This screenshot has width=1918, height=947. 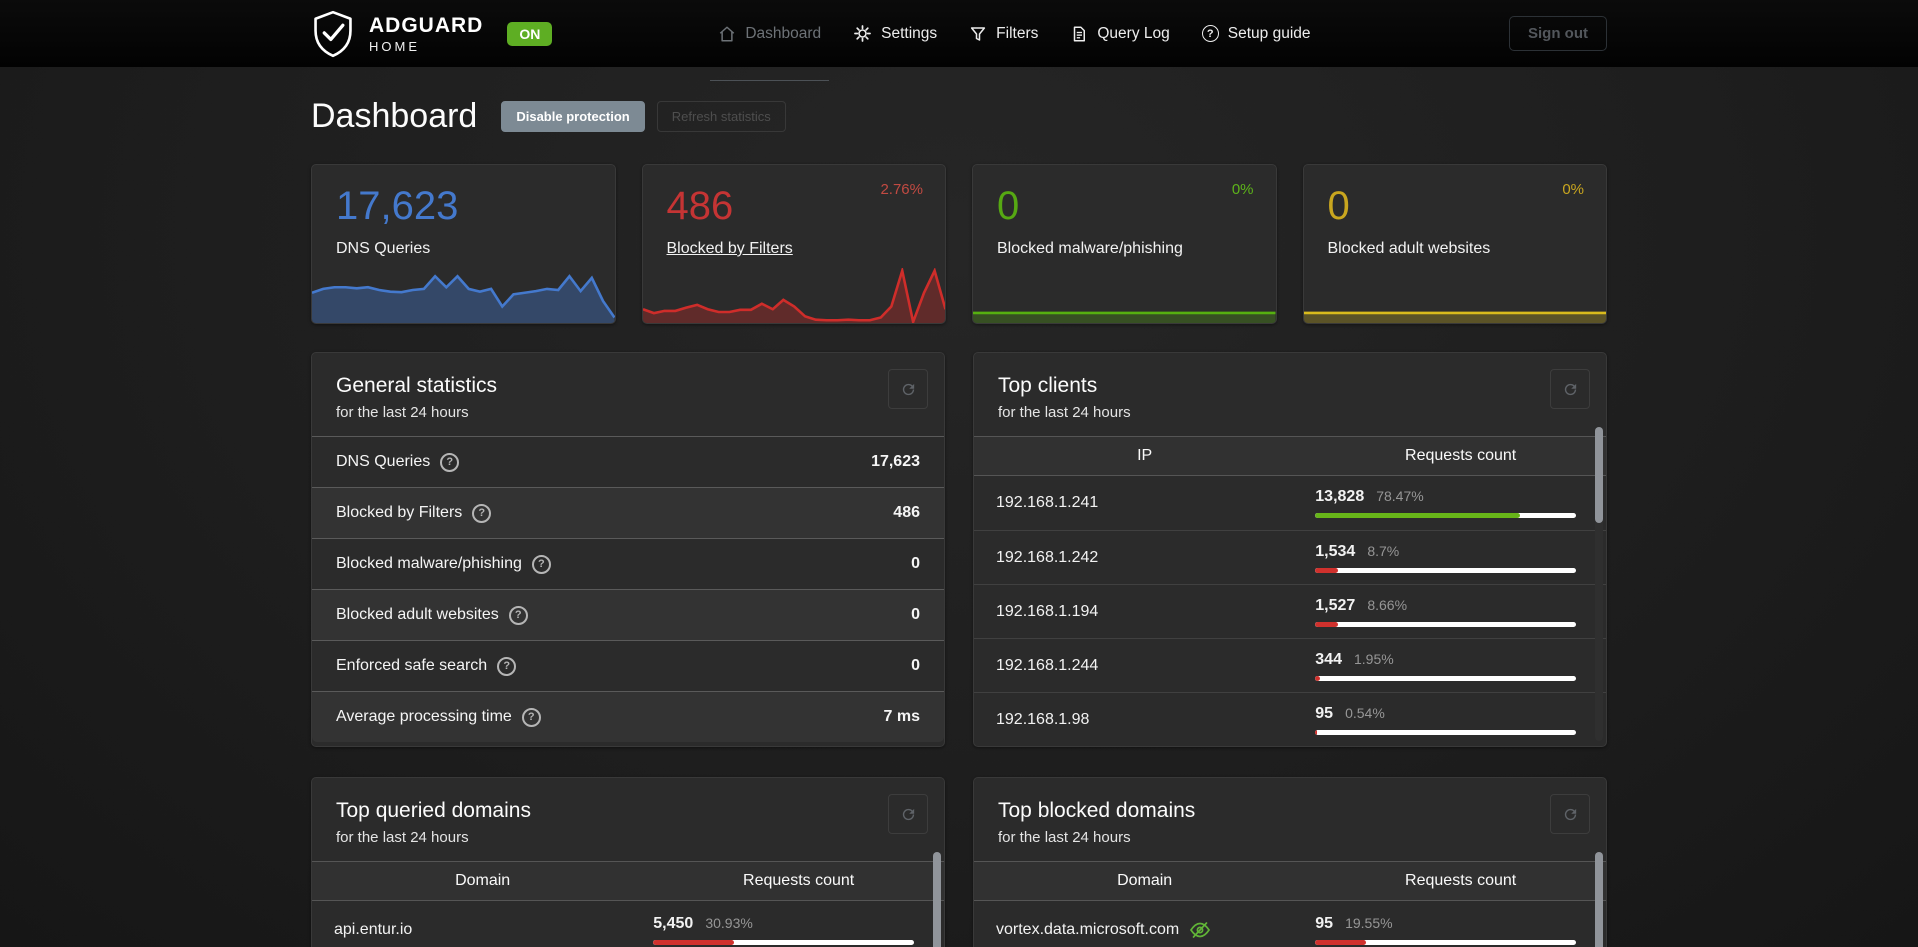 I want to click on column-header-ip: IP, so click(x=1145, y=455).